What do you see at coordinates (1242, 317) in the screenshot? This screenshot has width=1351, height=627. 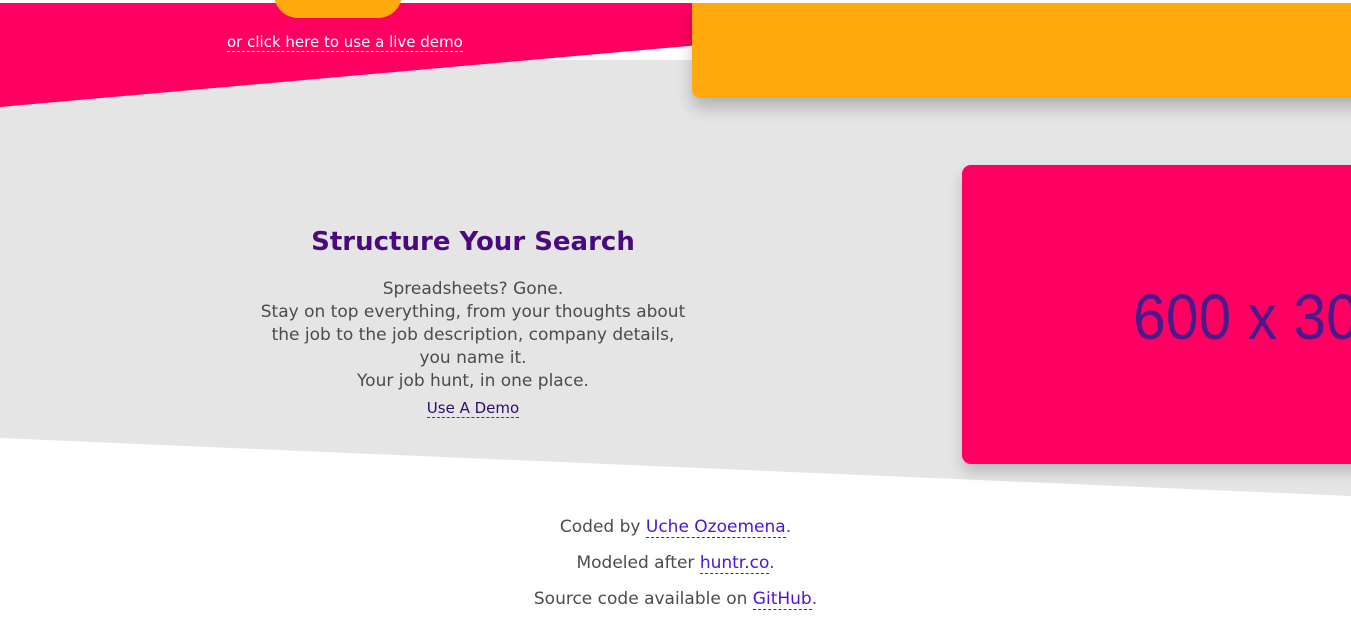 I see `placeholder-label: 600 x 300` at bounding box center [1242, 317].